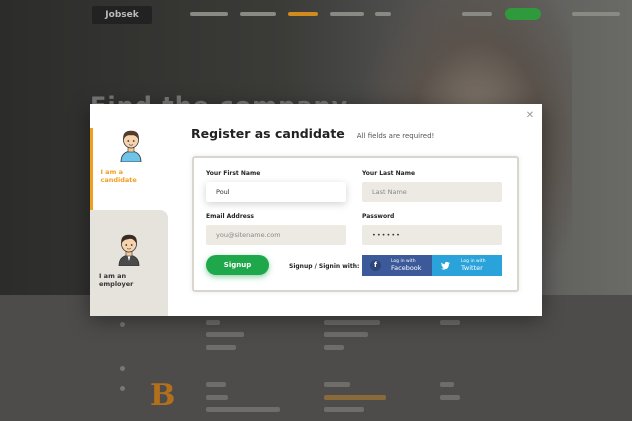 This screenshot has width=632, height=421. I want to click on twitter-label: Twitter, so click(472, 268).